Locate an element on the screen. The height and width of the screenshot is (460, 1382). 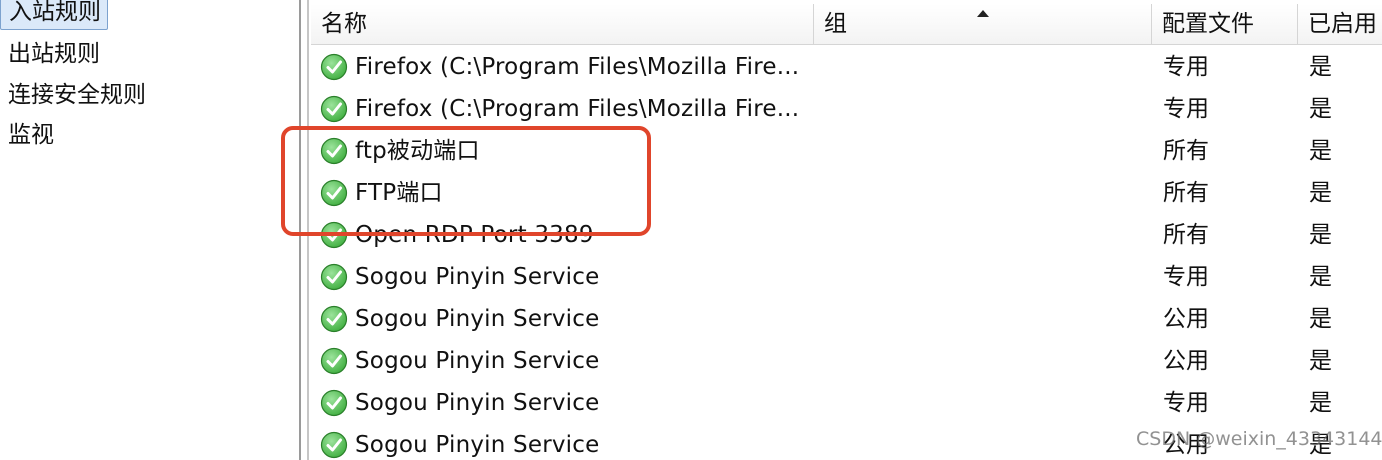
nav-item-connection-security-rules: 连接安全规则 is located at coordinates (76, 95).